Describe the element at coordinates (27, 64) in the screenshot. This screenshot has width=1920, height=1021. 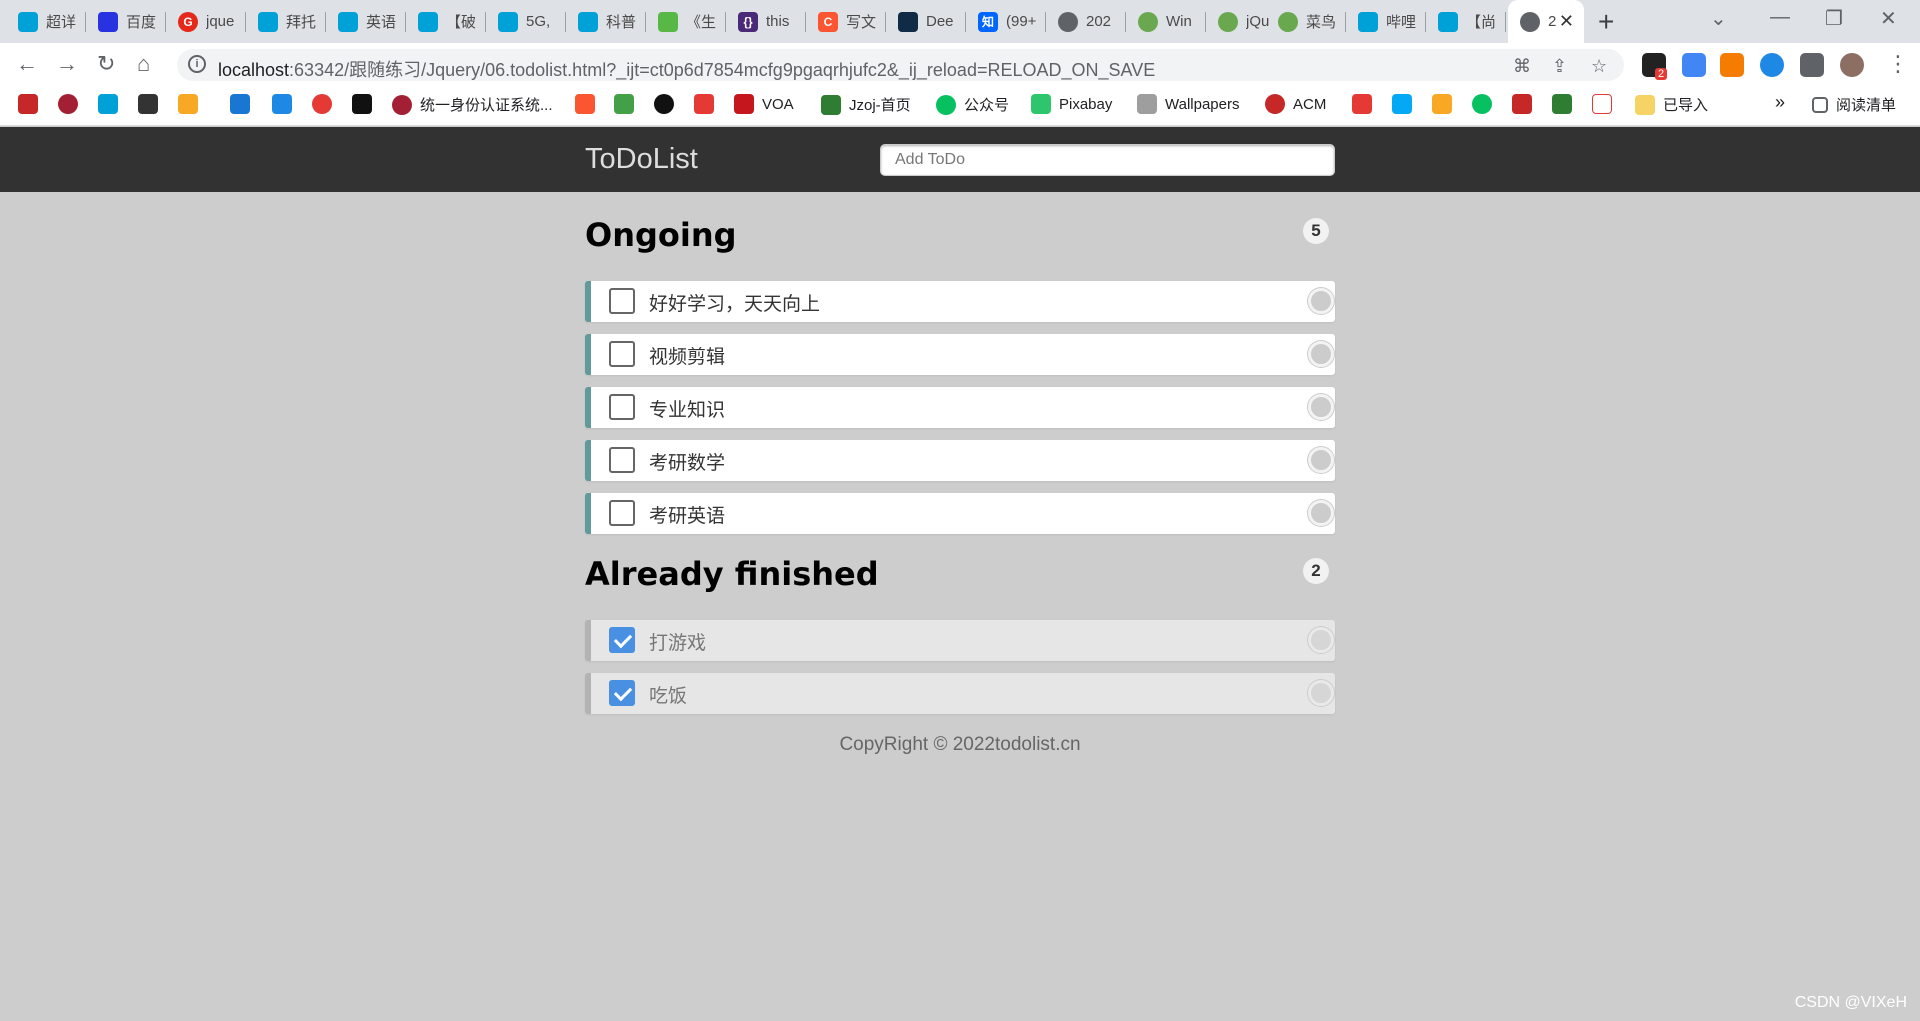
I see `back-icon: ←` at that location.